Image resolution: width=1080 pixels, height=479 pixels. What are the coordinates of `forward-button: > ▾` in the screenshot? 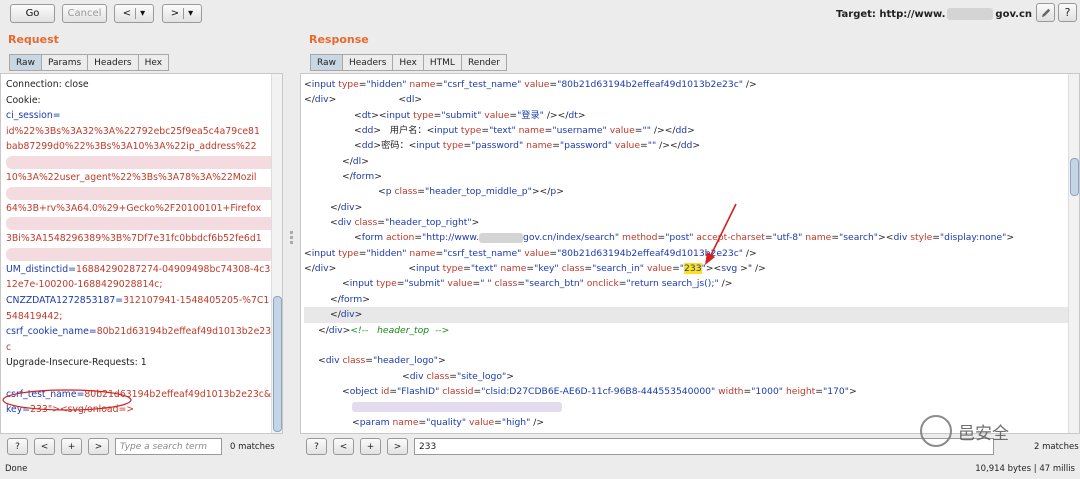 It's located at (182, 13).